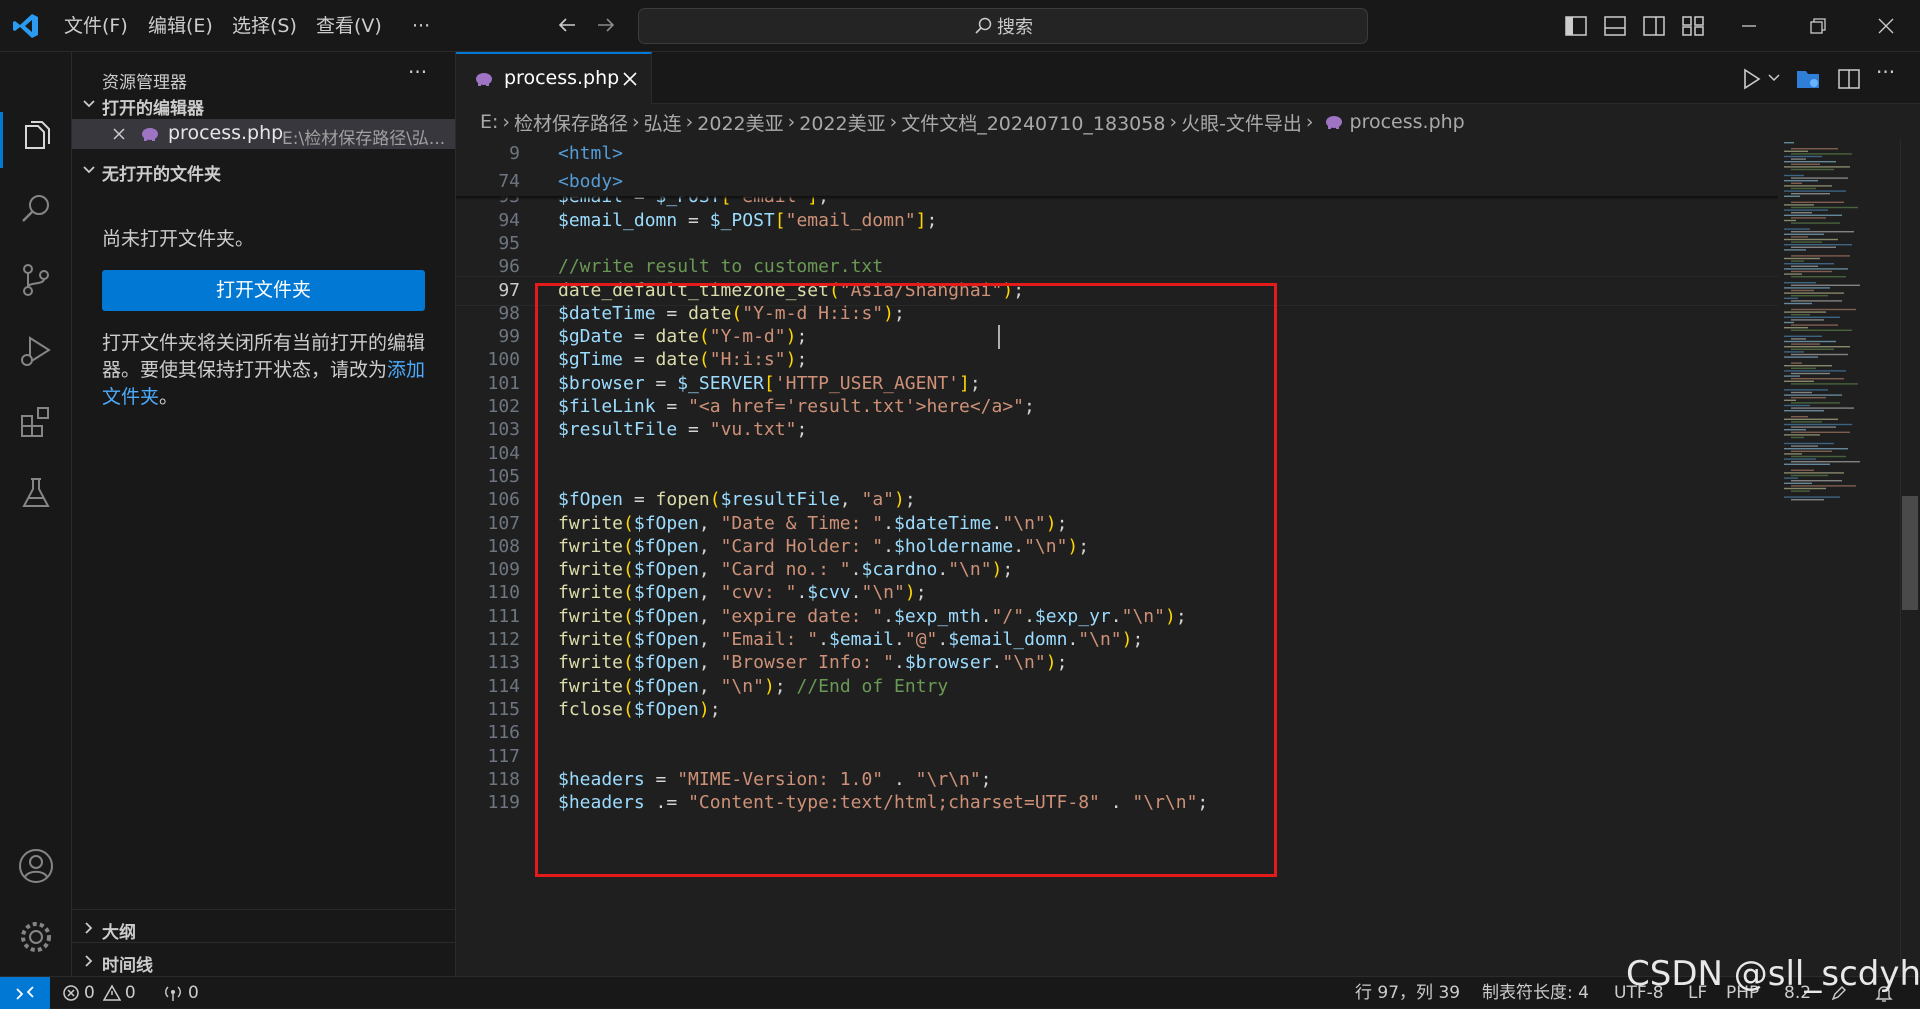 Image resolution: width=1920 pixels, height=1009 pixels. I want to click on close-editor-icon, so click(119, 134).